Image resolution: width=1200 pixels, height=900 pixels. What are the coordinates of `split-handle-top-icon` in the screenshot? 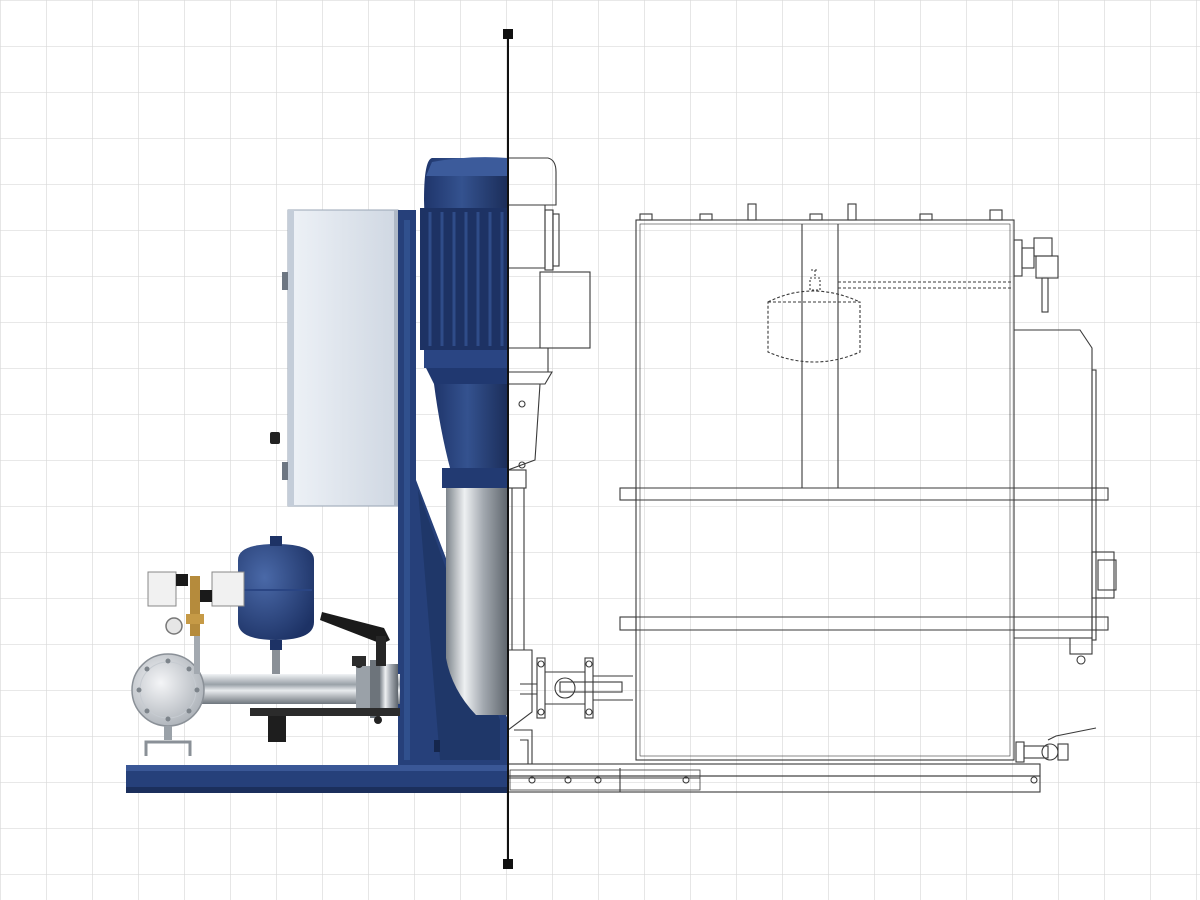 It's located at (508, 34).